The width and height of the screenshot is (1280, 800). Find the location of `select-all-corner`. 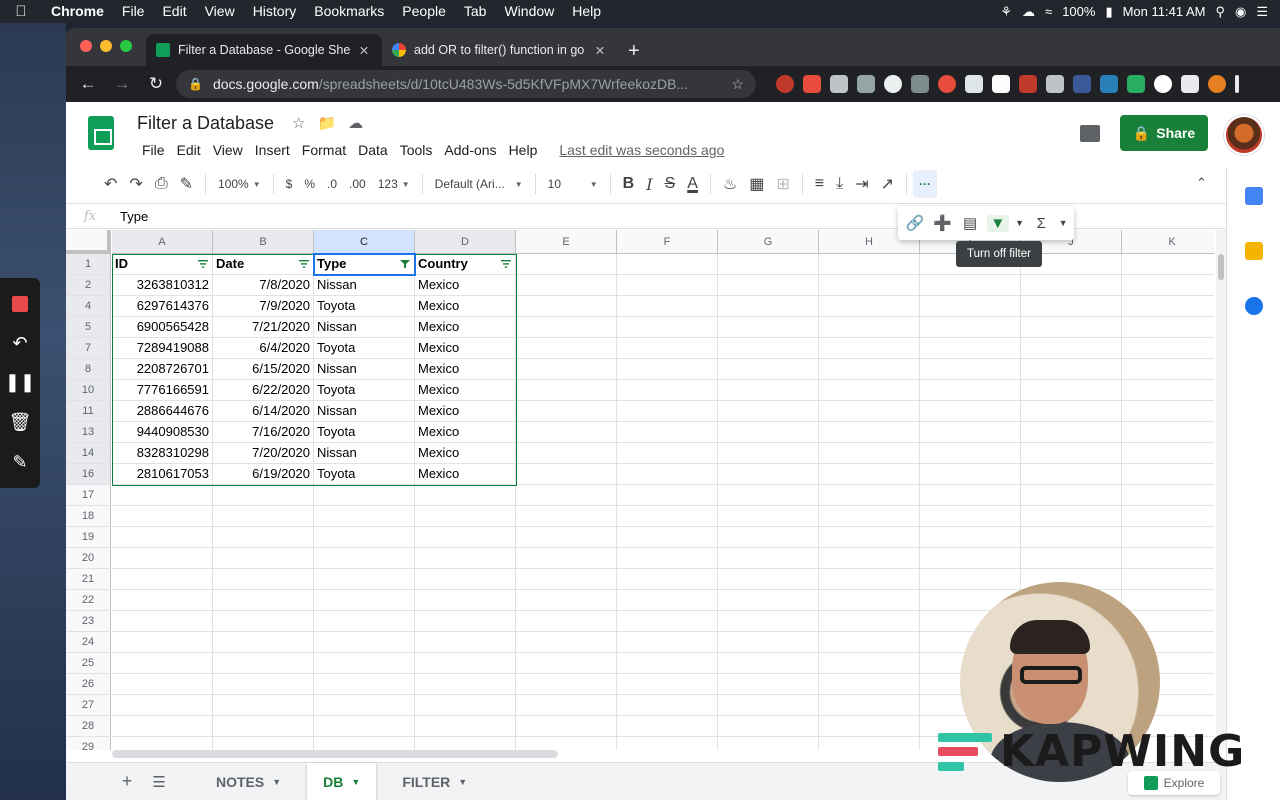

select-all-corner is located at coordinates (88, 242).